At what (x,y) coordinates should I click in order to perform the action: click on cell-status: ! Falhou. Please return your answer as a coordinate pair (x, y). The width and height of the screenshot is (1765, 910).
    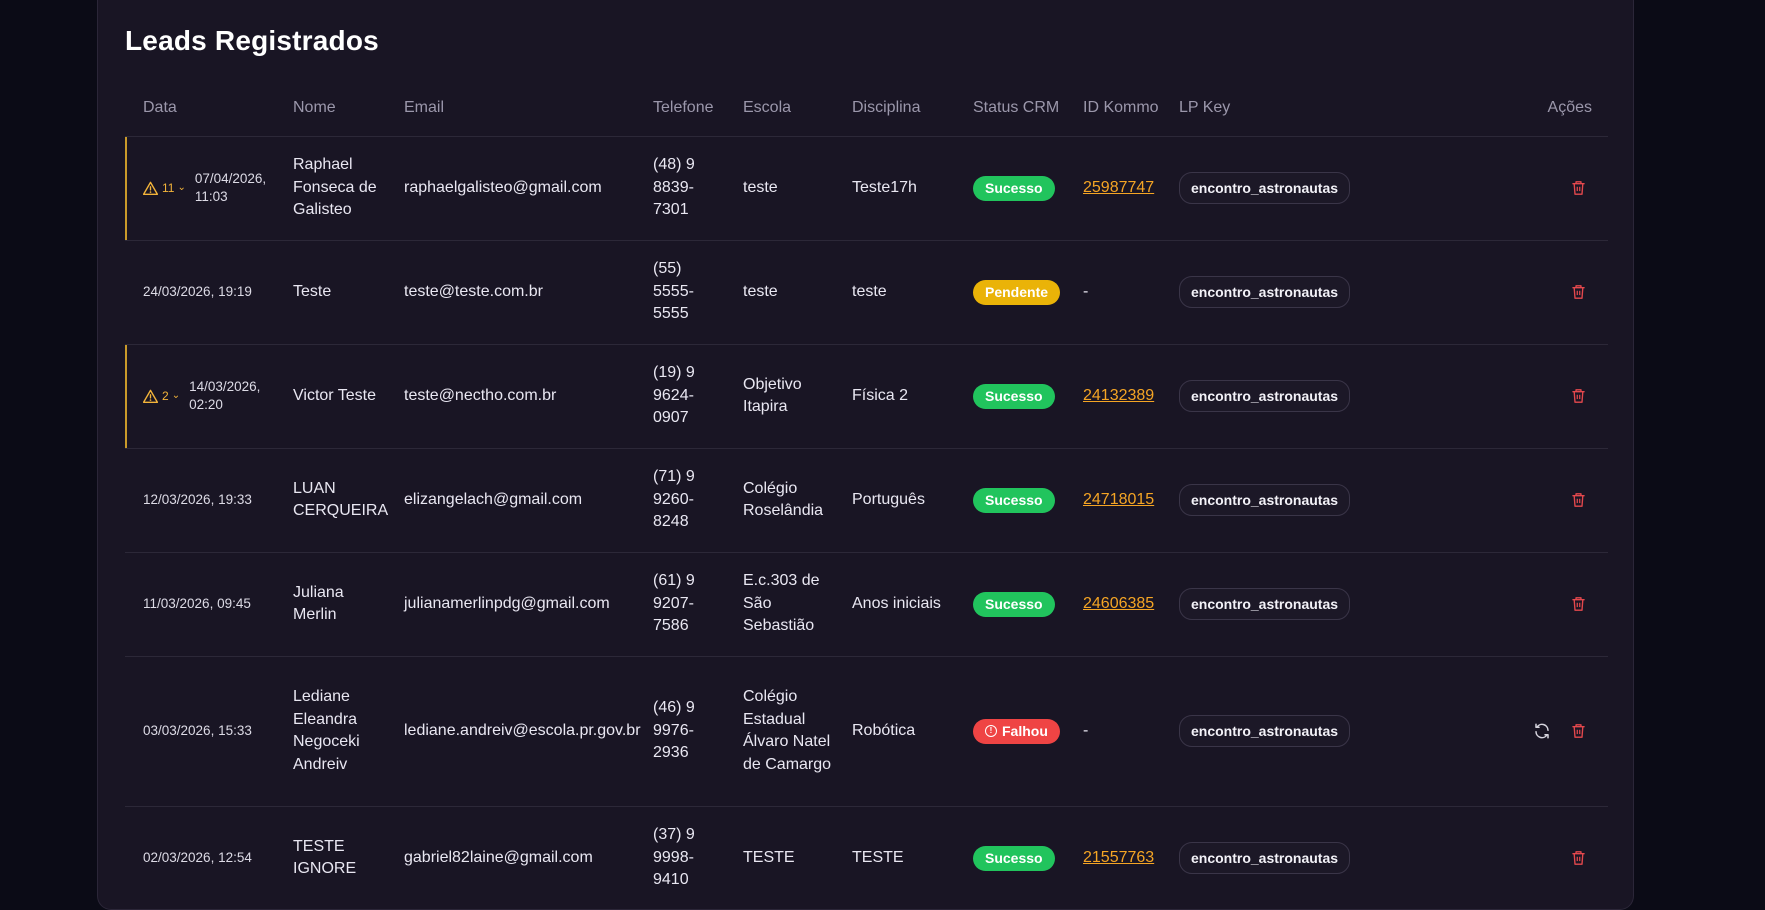
    Looking at the image, I should click on (1010, 731).